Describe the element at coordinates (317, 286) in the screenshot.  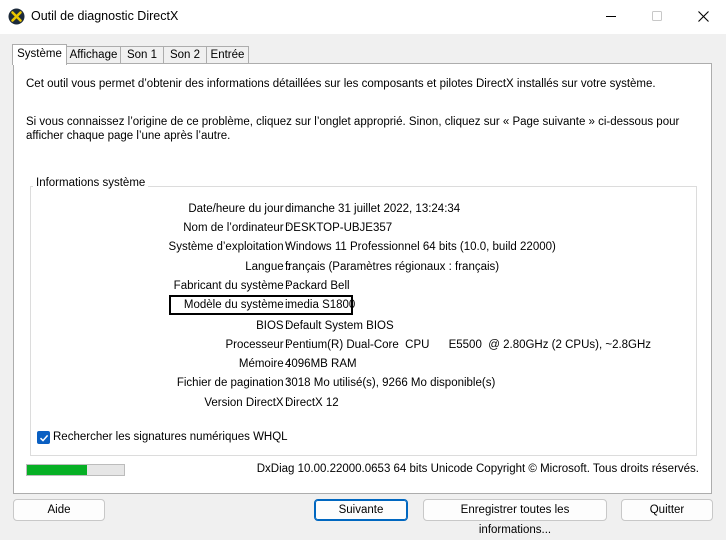
I see `info-value: Packard Bell` at that location.